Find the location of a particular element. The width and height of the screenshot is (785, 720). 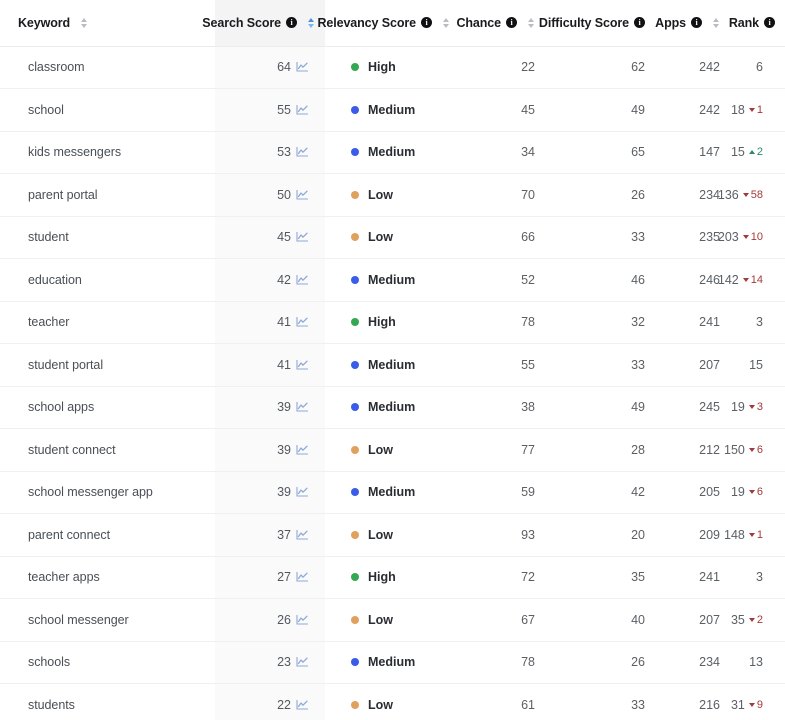

cell-apps: 207 is located at coordinates (692, 364).